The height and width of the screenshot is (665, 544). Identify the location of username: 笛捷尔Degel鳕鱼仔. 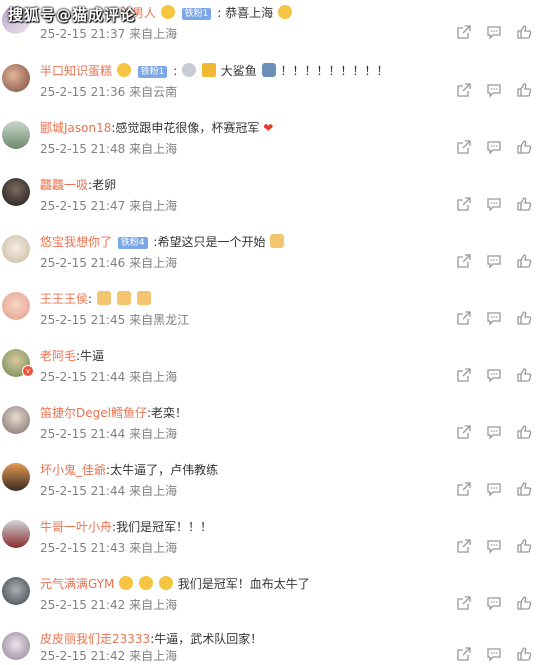
(93, 413).